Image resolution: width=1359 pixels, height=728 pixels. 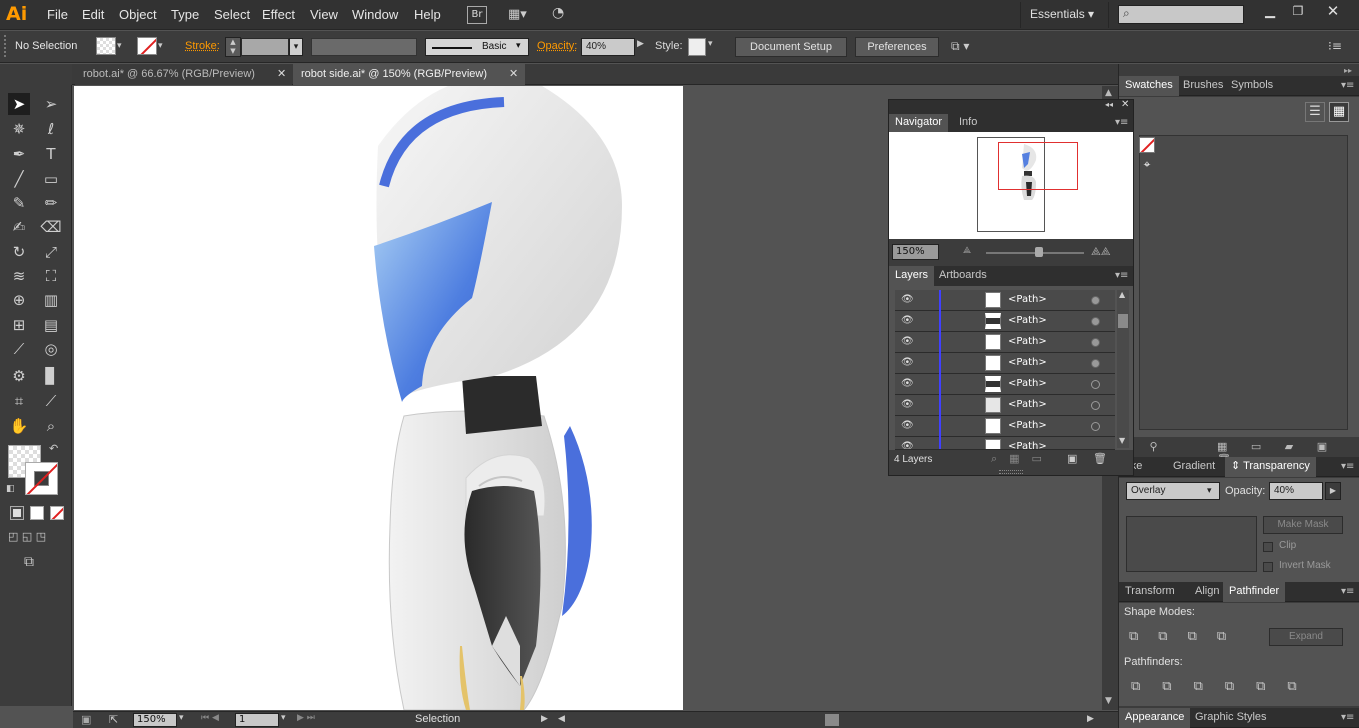 I want to click on stroke-weight-input, so click(x=265, y=47).